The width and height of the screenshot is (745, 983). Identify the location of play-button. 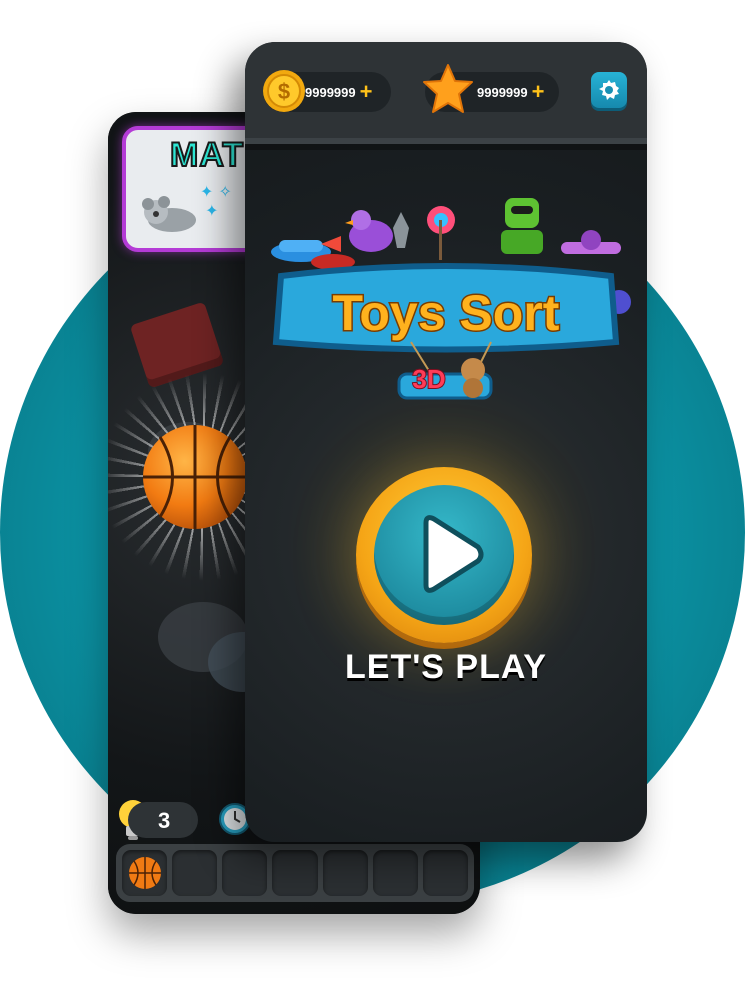
(444, 555).